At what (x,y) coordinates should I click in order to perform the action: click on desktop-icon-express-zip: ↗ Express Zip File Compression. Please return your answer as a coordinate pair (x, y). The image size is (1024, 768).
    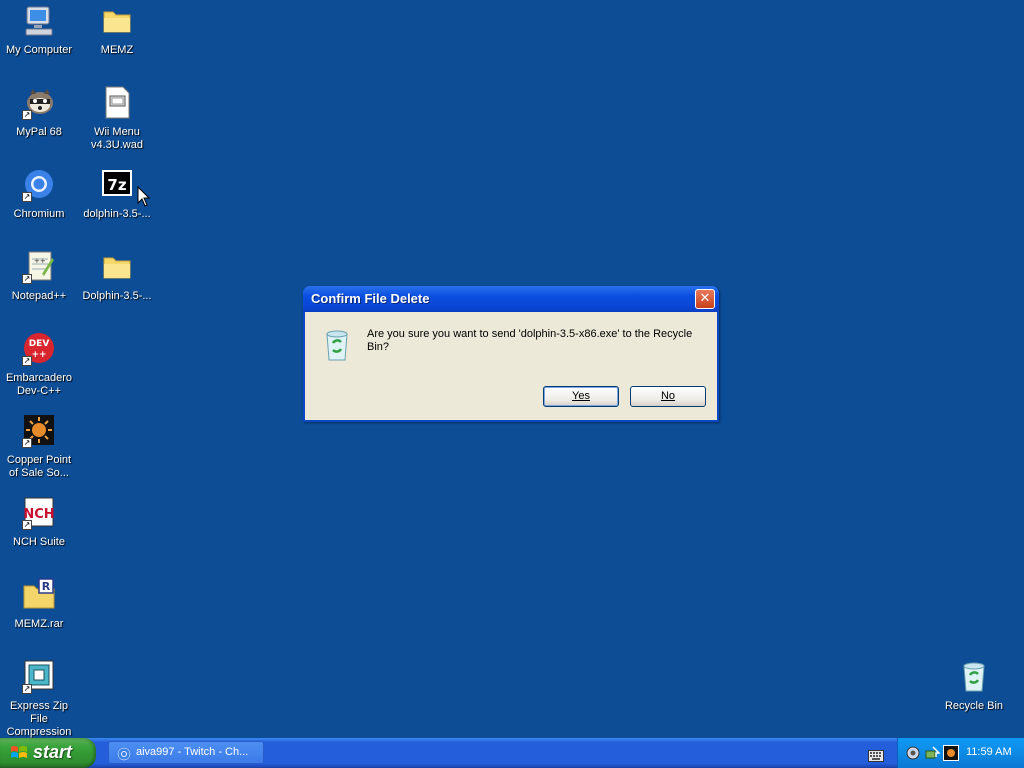
    Looking at the image, I should click on (39, 699).